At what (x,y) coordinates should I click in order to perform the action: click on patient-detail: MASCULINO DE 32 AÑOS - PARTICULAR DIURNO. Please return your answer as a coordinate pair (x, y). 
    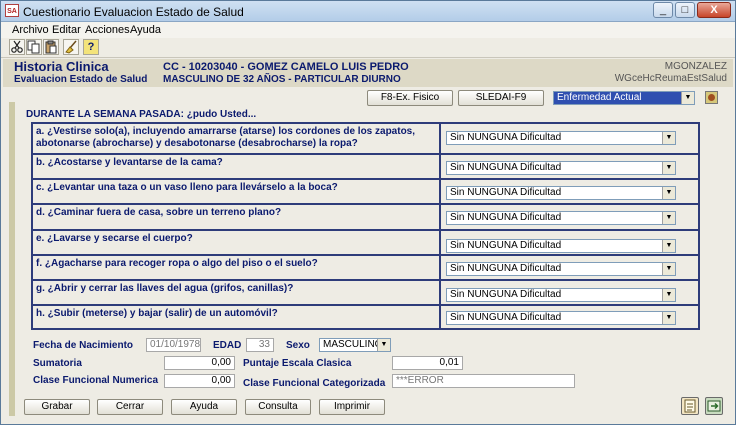
    Looking at the image, I should click on (282, 79).